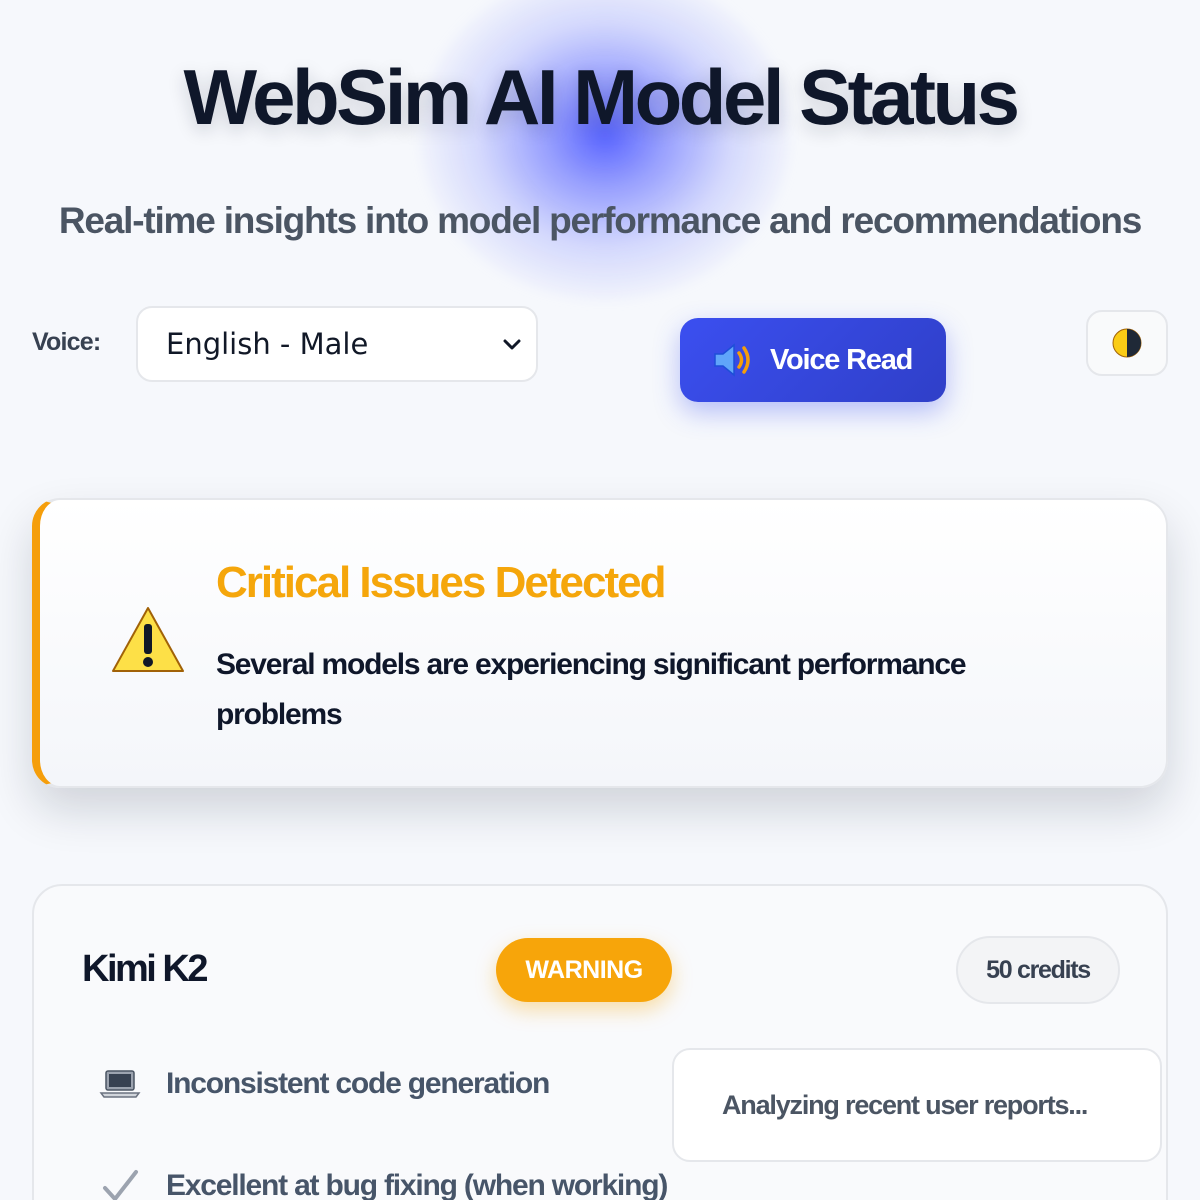 Image resolution: width=1200 pixels, height=1200 pixels. I want to click on checkmark-icon, so click(120, 1184).